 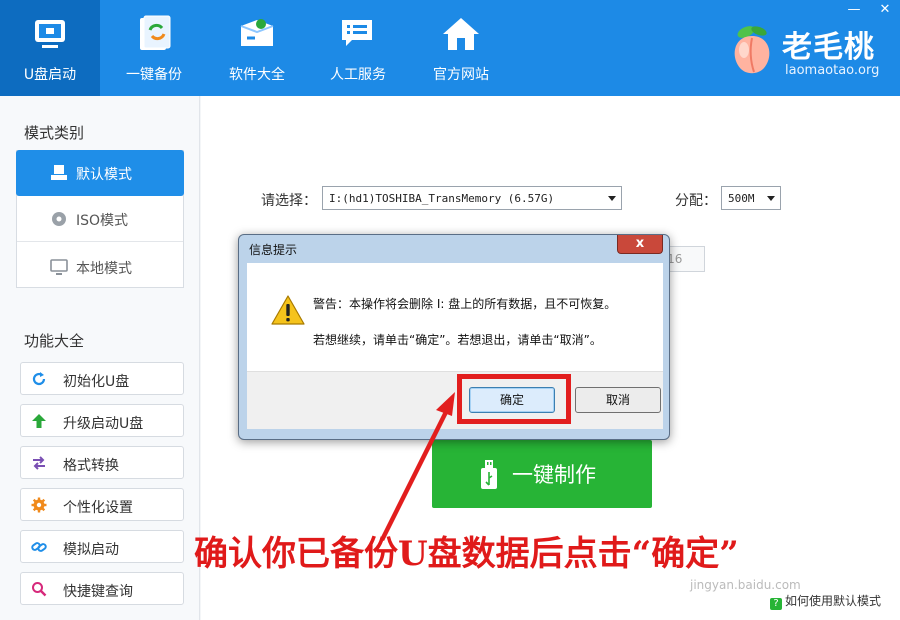 I want to click on dialog-close-button: x, so click(x=640, y=244).